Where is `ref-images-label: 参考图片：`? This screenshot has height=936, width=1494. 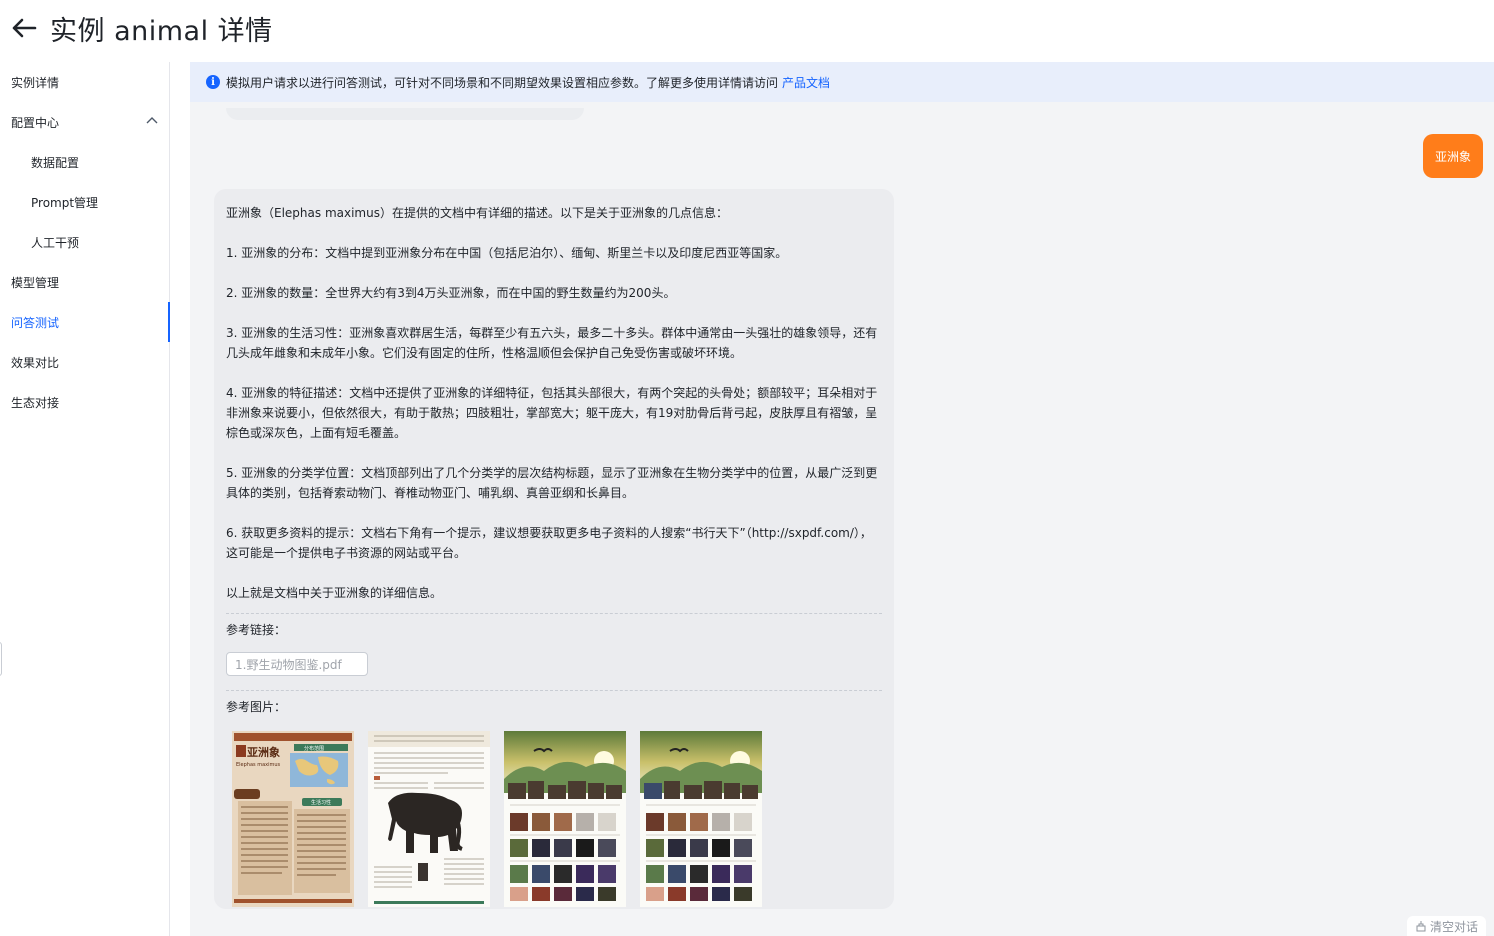 ref-images-label: 参考图片： is located at coordinates (256, 707).